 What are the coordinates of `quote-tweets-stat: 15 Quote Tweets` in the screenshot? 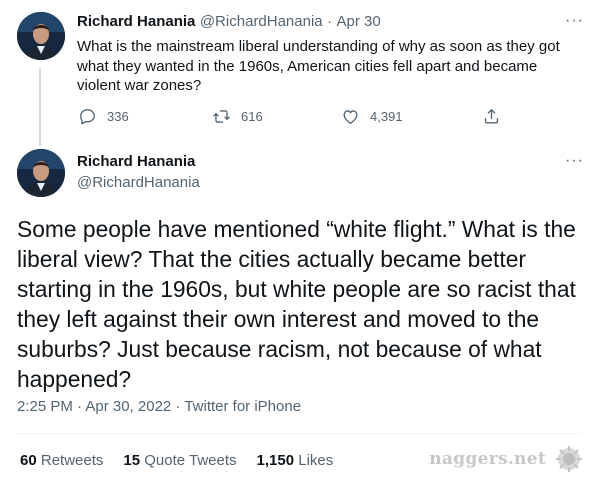 It's located at (179, 460).